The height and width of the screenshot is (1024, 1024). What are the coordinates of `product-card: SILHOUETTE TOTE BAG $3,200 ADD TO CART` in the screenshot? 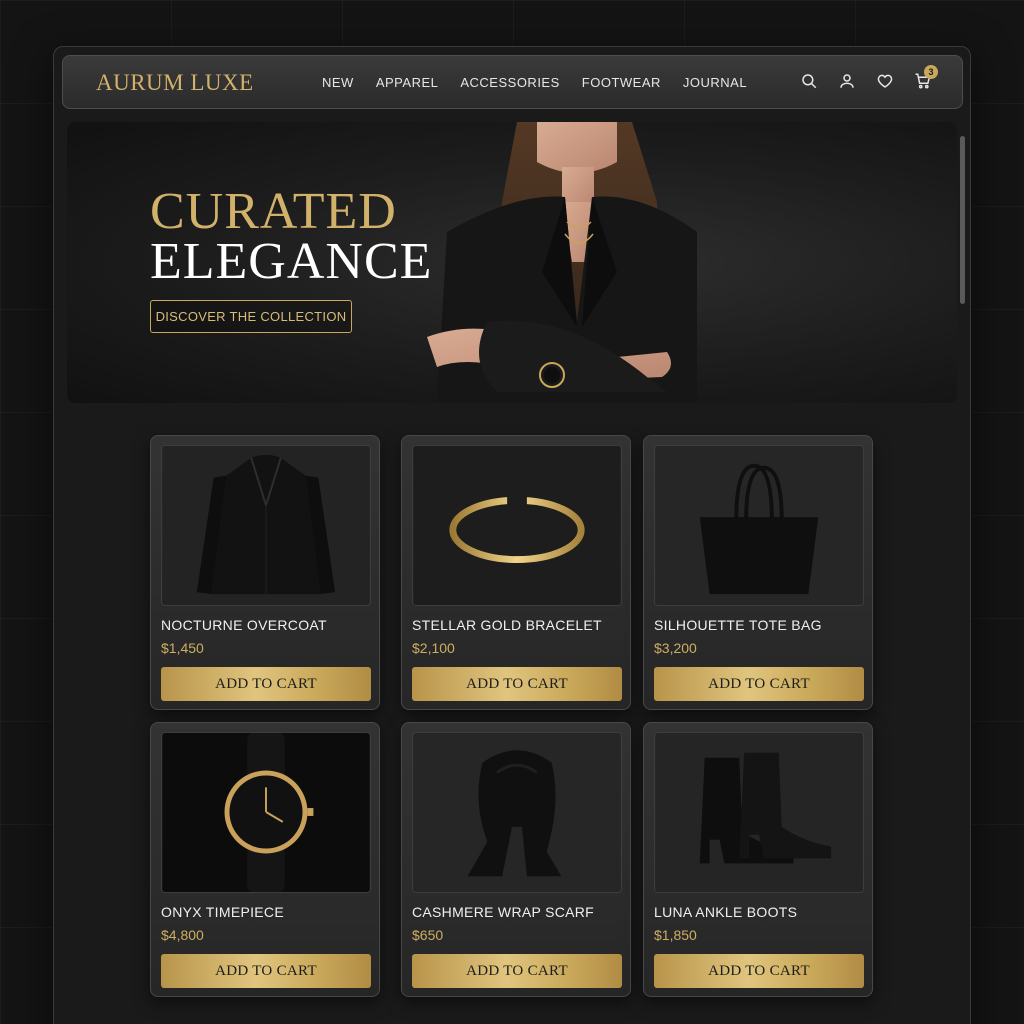 It's located at (758, 572).